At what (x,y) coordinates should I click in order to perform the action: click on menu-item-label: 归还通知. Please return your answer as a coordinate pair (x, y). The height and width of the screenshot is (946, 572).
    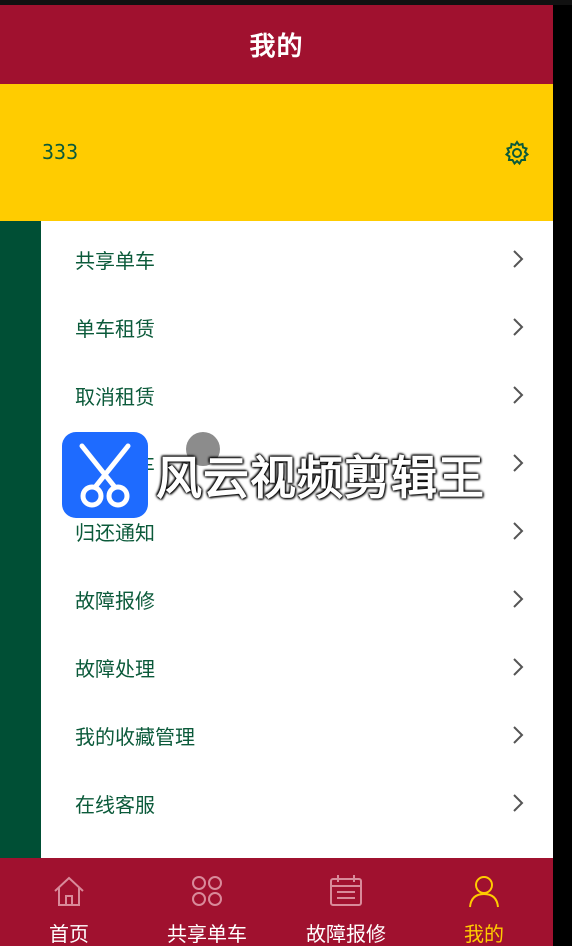
    Looking at the image, I should click on (115, 532).